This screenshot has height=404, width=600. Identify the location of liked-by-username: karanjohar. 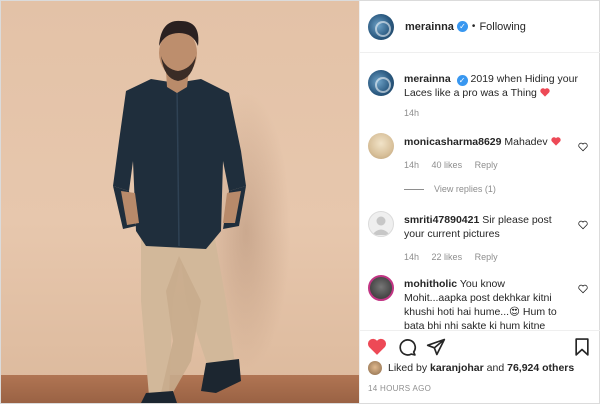
(457, 368).